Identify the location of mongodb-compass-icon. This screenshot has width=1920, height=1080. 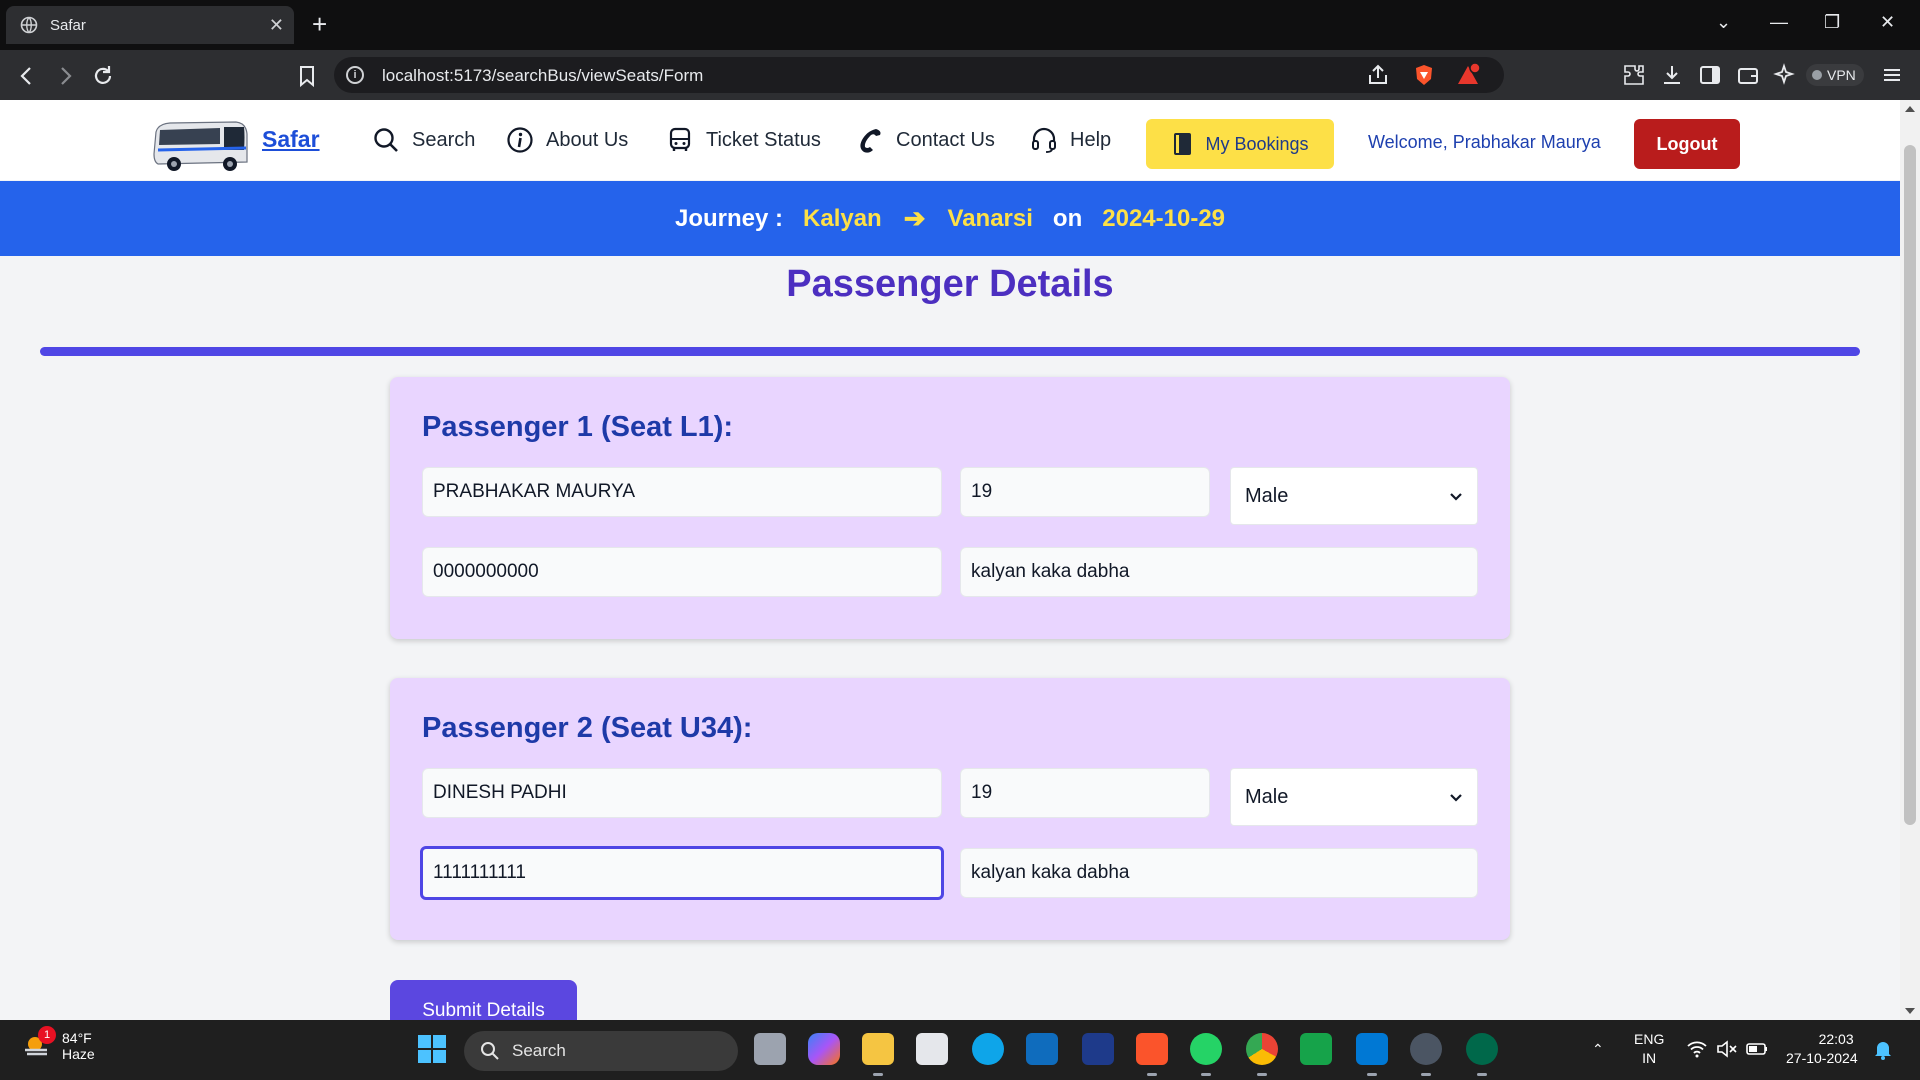
(1482, 1054).